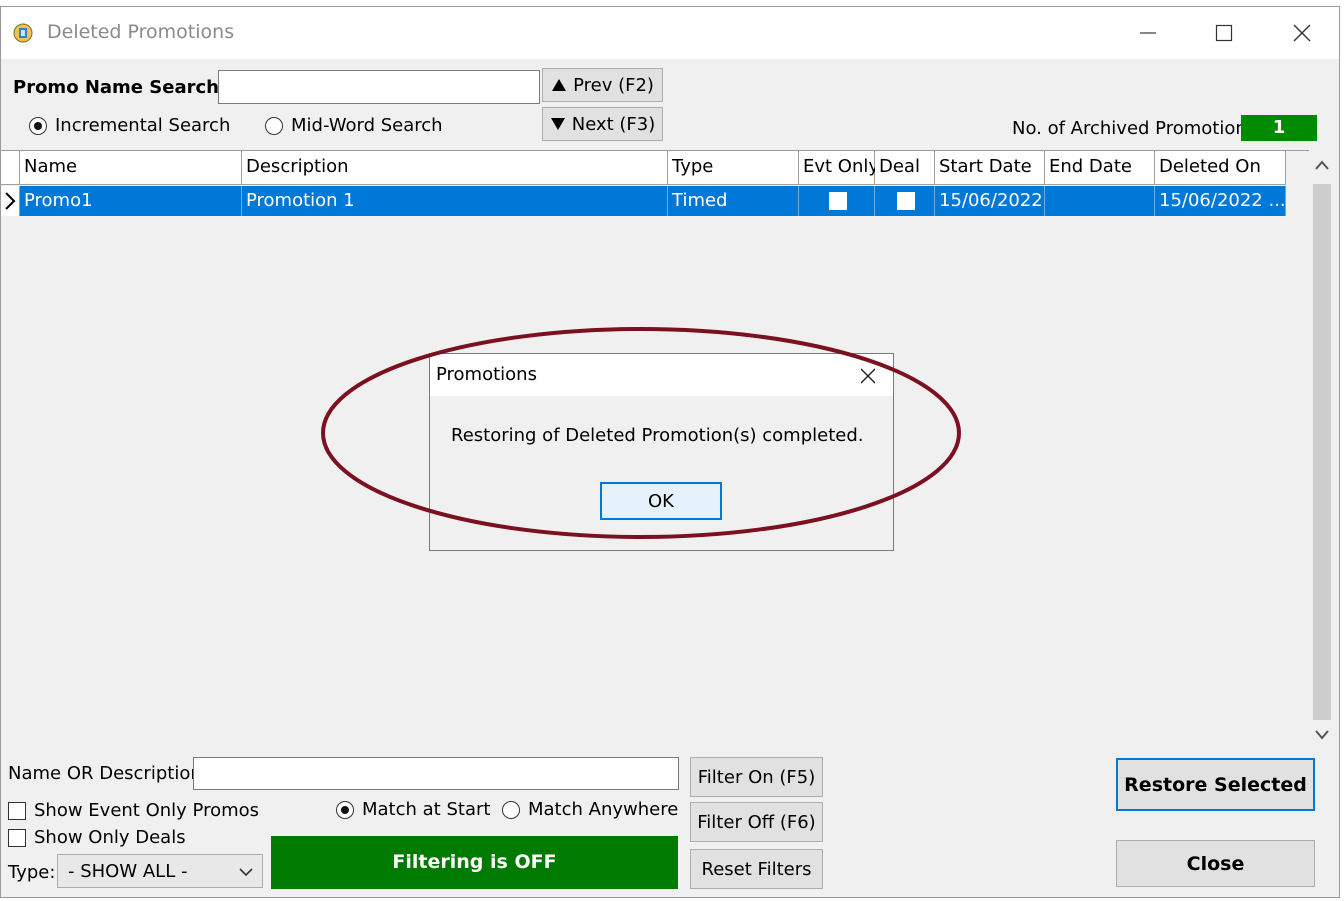 The width and height of the screenshot is (1344, 901). What do you see at coordinates (455, 201) in the screenshot?
I see `table-row-description: Promotion 1` at bounding box center [455, 201].